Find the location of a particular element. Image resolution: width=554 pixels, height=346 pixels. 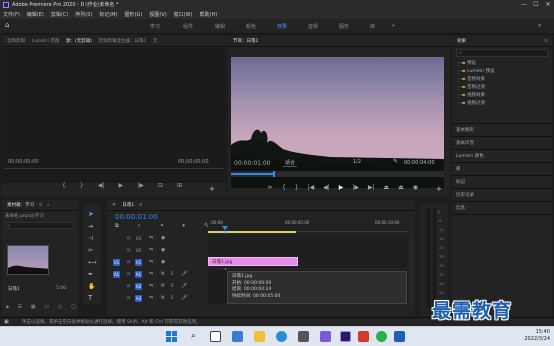

timeline-clip: 日落1.jpg is located at coordinates (253, 261).